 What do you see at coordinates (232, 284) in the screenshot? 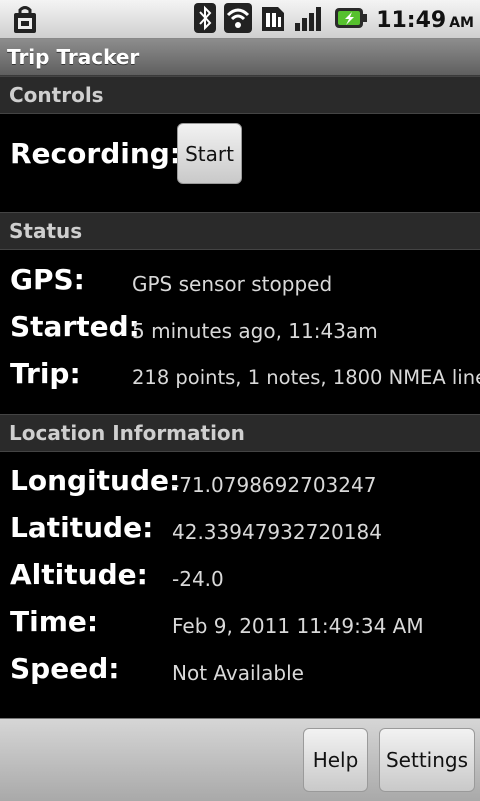
I see `gps-value: GPS sensor stopped` at bounding box center [232, 284].